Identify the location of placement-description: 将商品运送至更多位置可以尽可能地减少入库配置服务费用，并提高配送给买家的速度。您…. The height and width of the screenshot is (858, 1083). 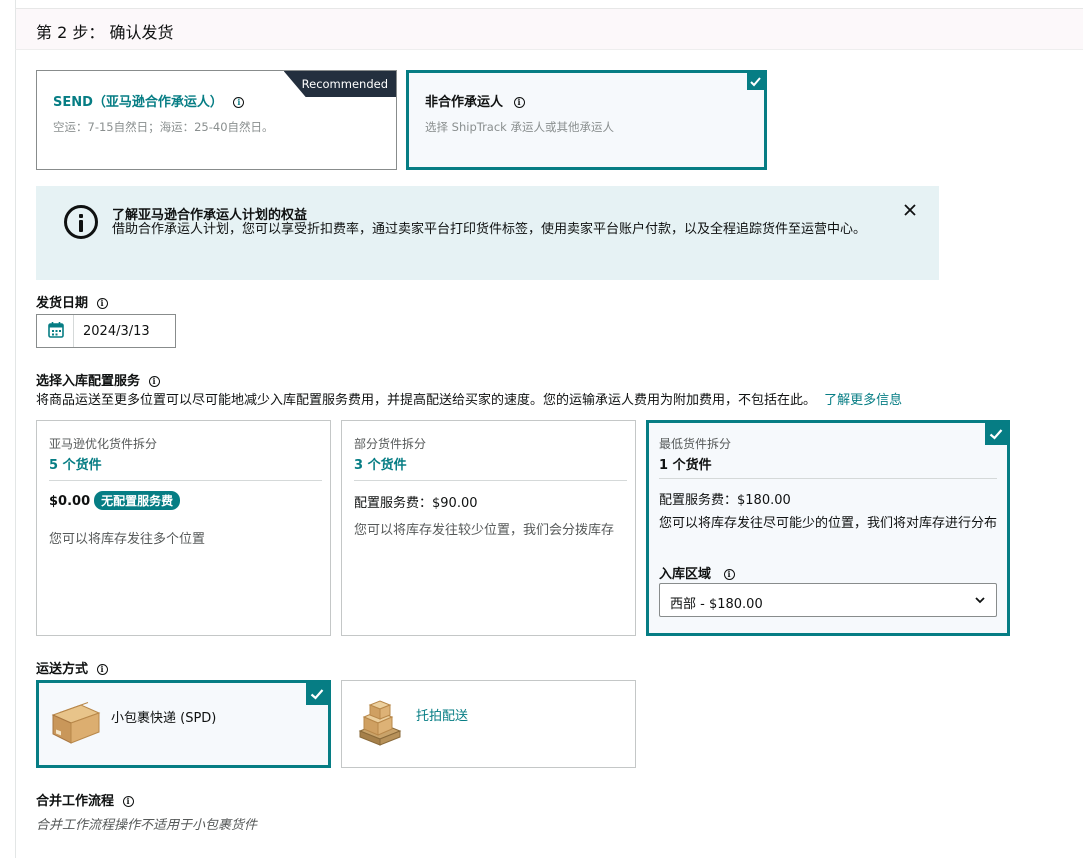
(426, 400).